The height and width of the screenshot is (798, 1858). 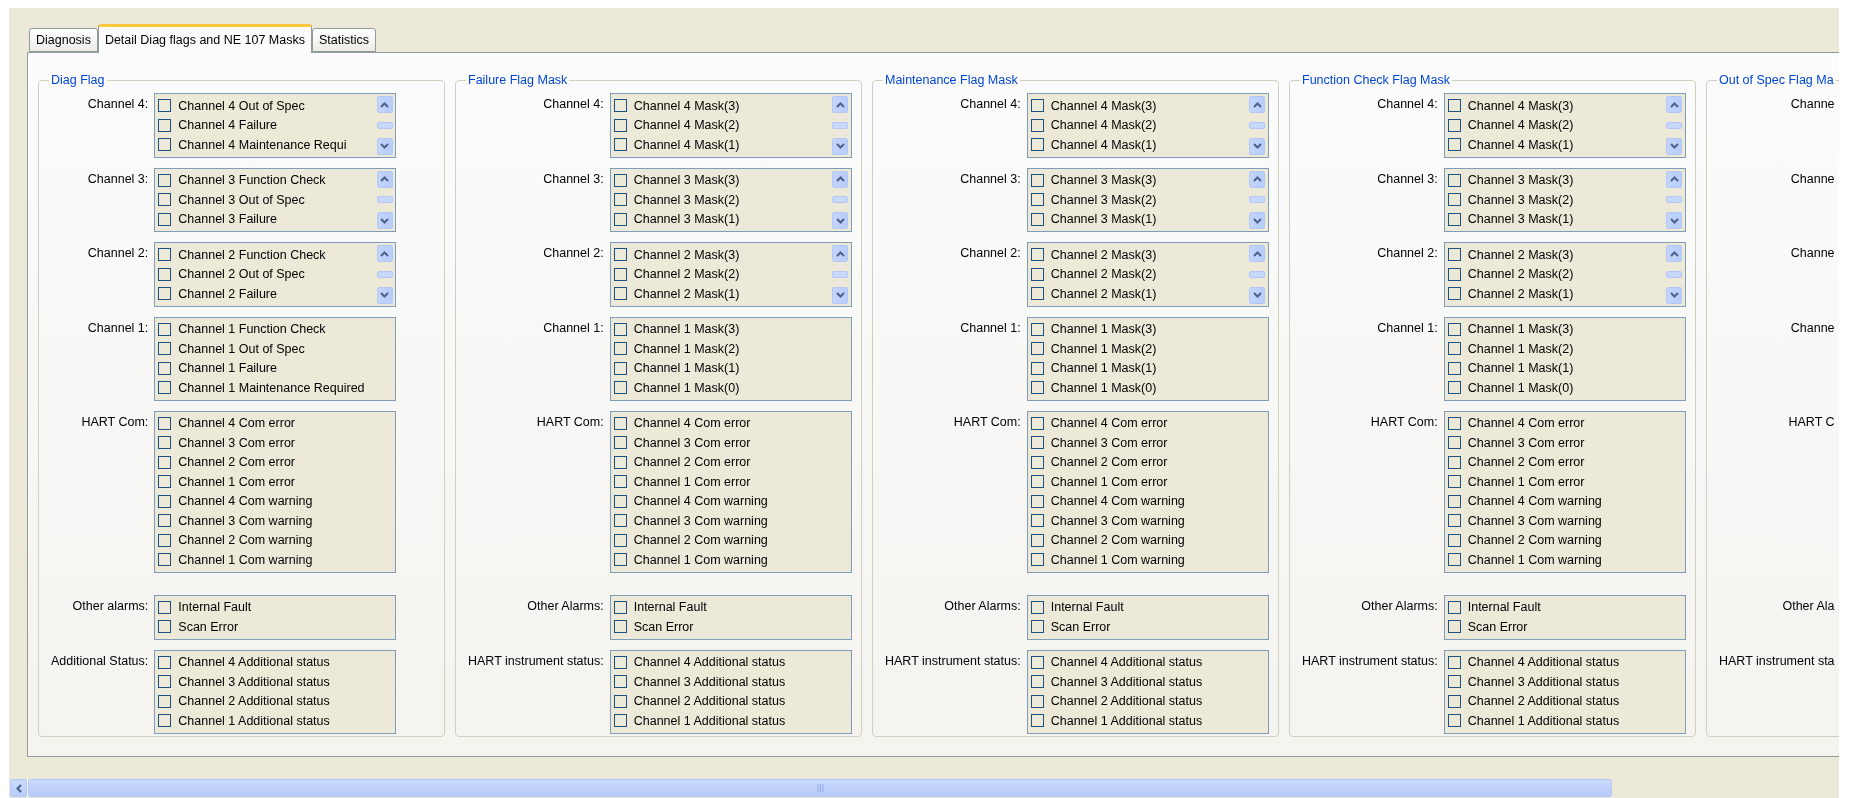 What do you see at coordinates (1147, 125) in the screenshot?
I see `checkbox-list: Channel 4 Mask(3) Channel 4 Mask(2) Channel 4 Mask(1)` at bounding box center [1147, 125].